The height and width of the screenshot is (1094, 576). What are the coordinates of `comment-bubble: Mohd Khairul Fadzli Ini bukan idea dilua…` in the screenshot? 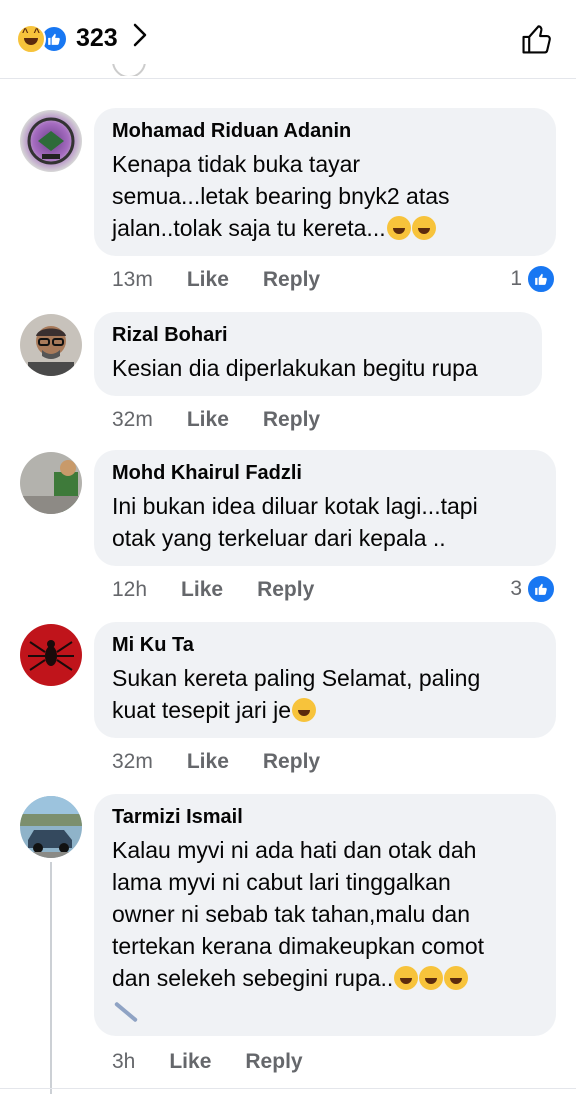 It's located at (325, 508).